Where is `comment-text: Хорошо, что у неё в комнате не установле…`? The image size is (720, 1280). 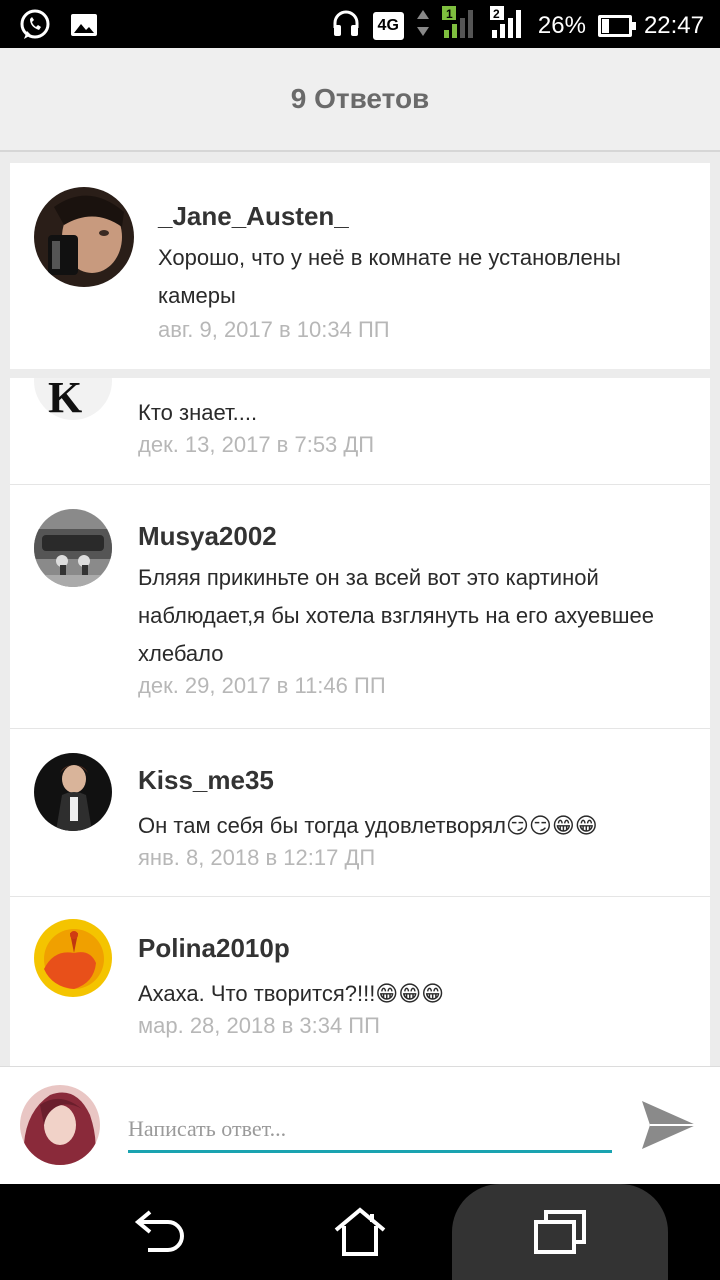 comment-text: Хорошо, что у неё в комнате не установле… is located at coordinates (389, 276).